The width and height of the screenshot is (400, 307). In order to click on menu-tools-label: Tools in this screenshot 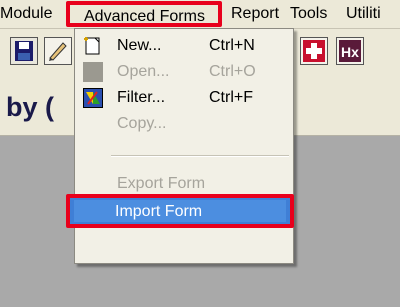, I will do `click(309, 13)`.